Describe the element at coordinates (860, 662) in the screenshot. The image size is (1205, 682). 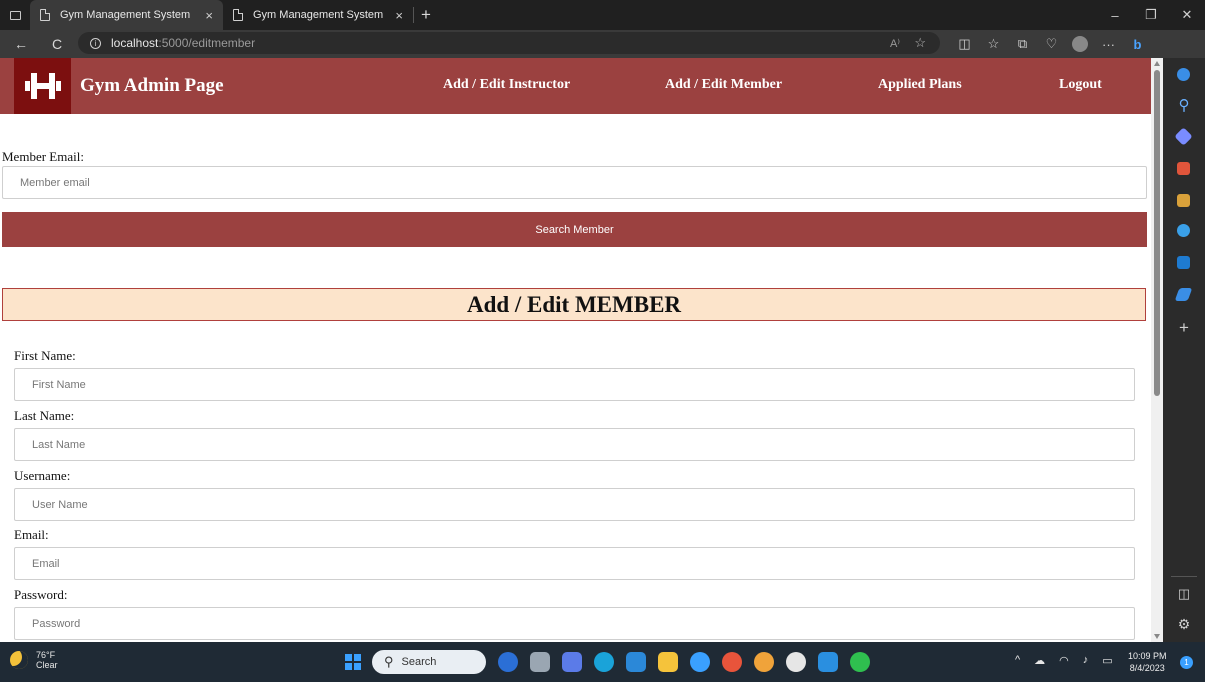
I see `whatsapp-icon` at that location.